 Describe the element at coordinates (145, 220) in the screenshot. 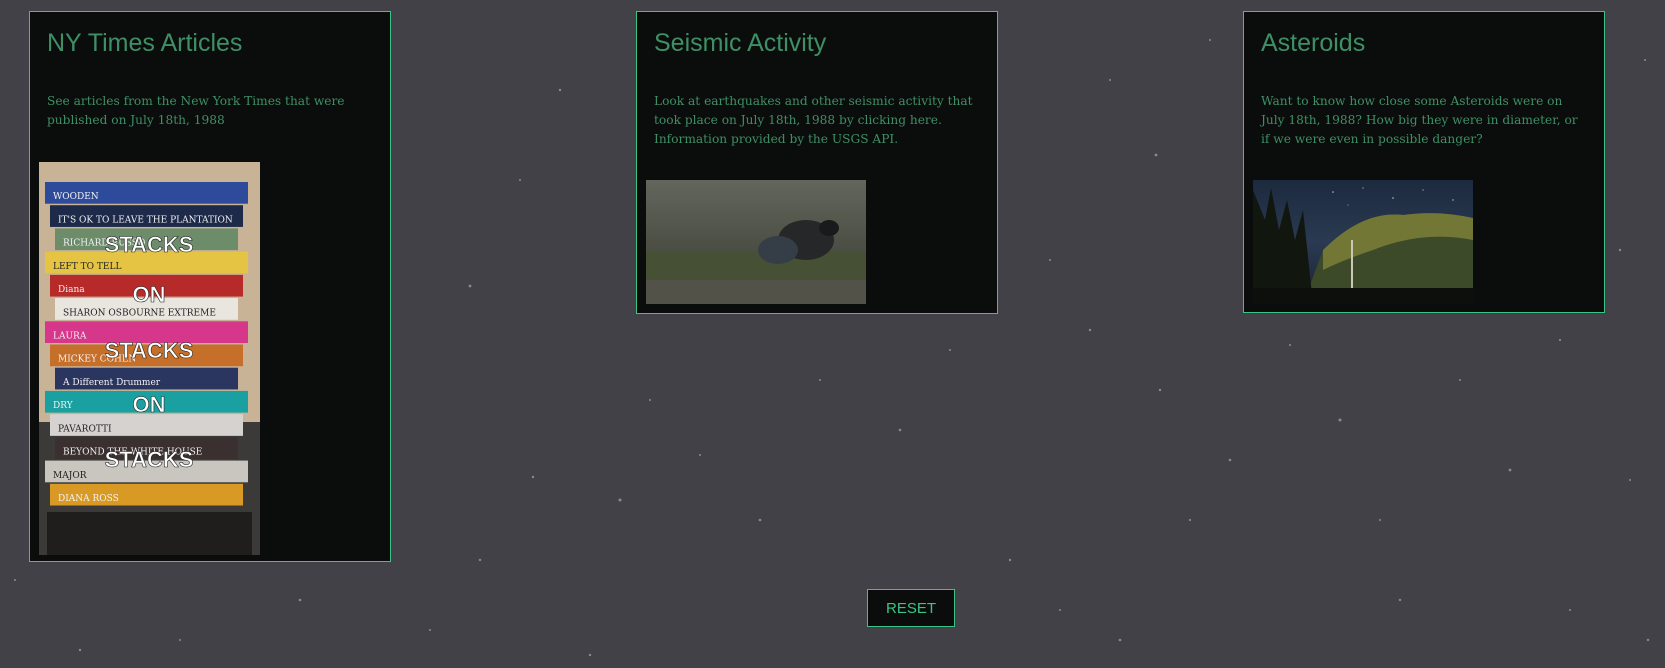

I see `book-spine-label: IT'S OK TO LEAVE THE PLANTATION` at that location.